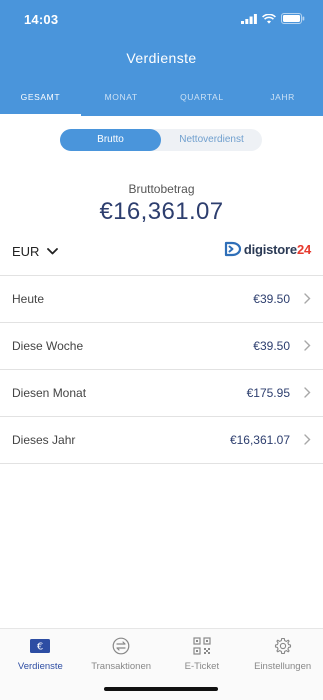  I want to click on euro-card-icon: €, so click(40, 646).